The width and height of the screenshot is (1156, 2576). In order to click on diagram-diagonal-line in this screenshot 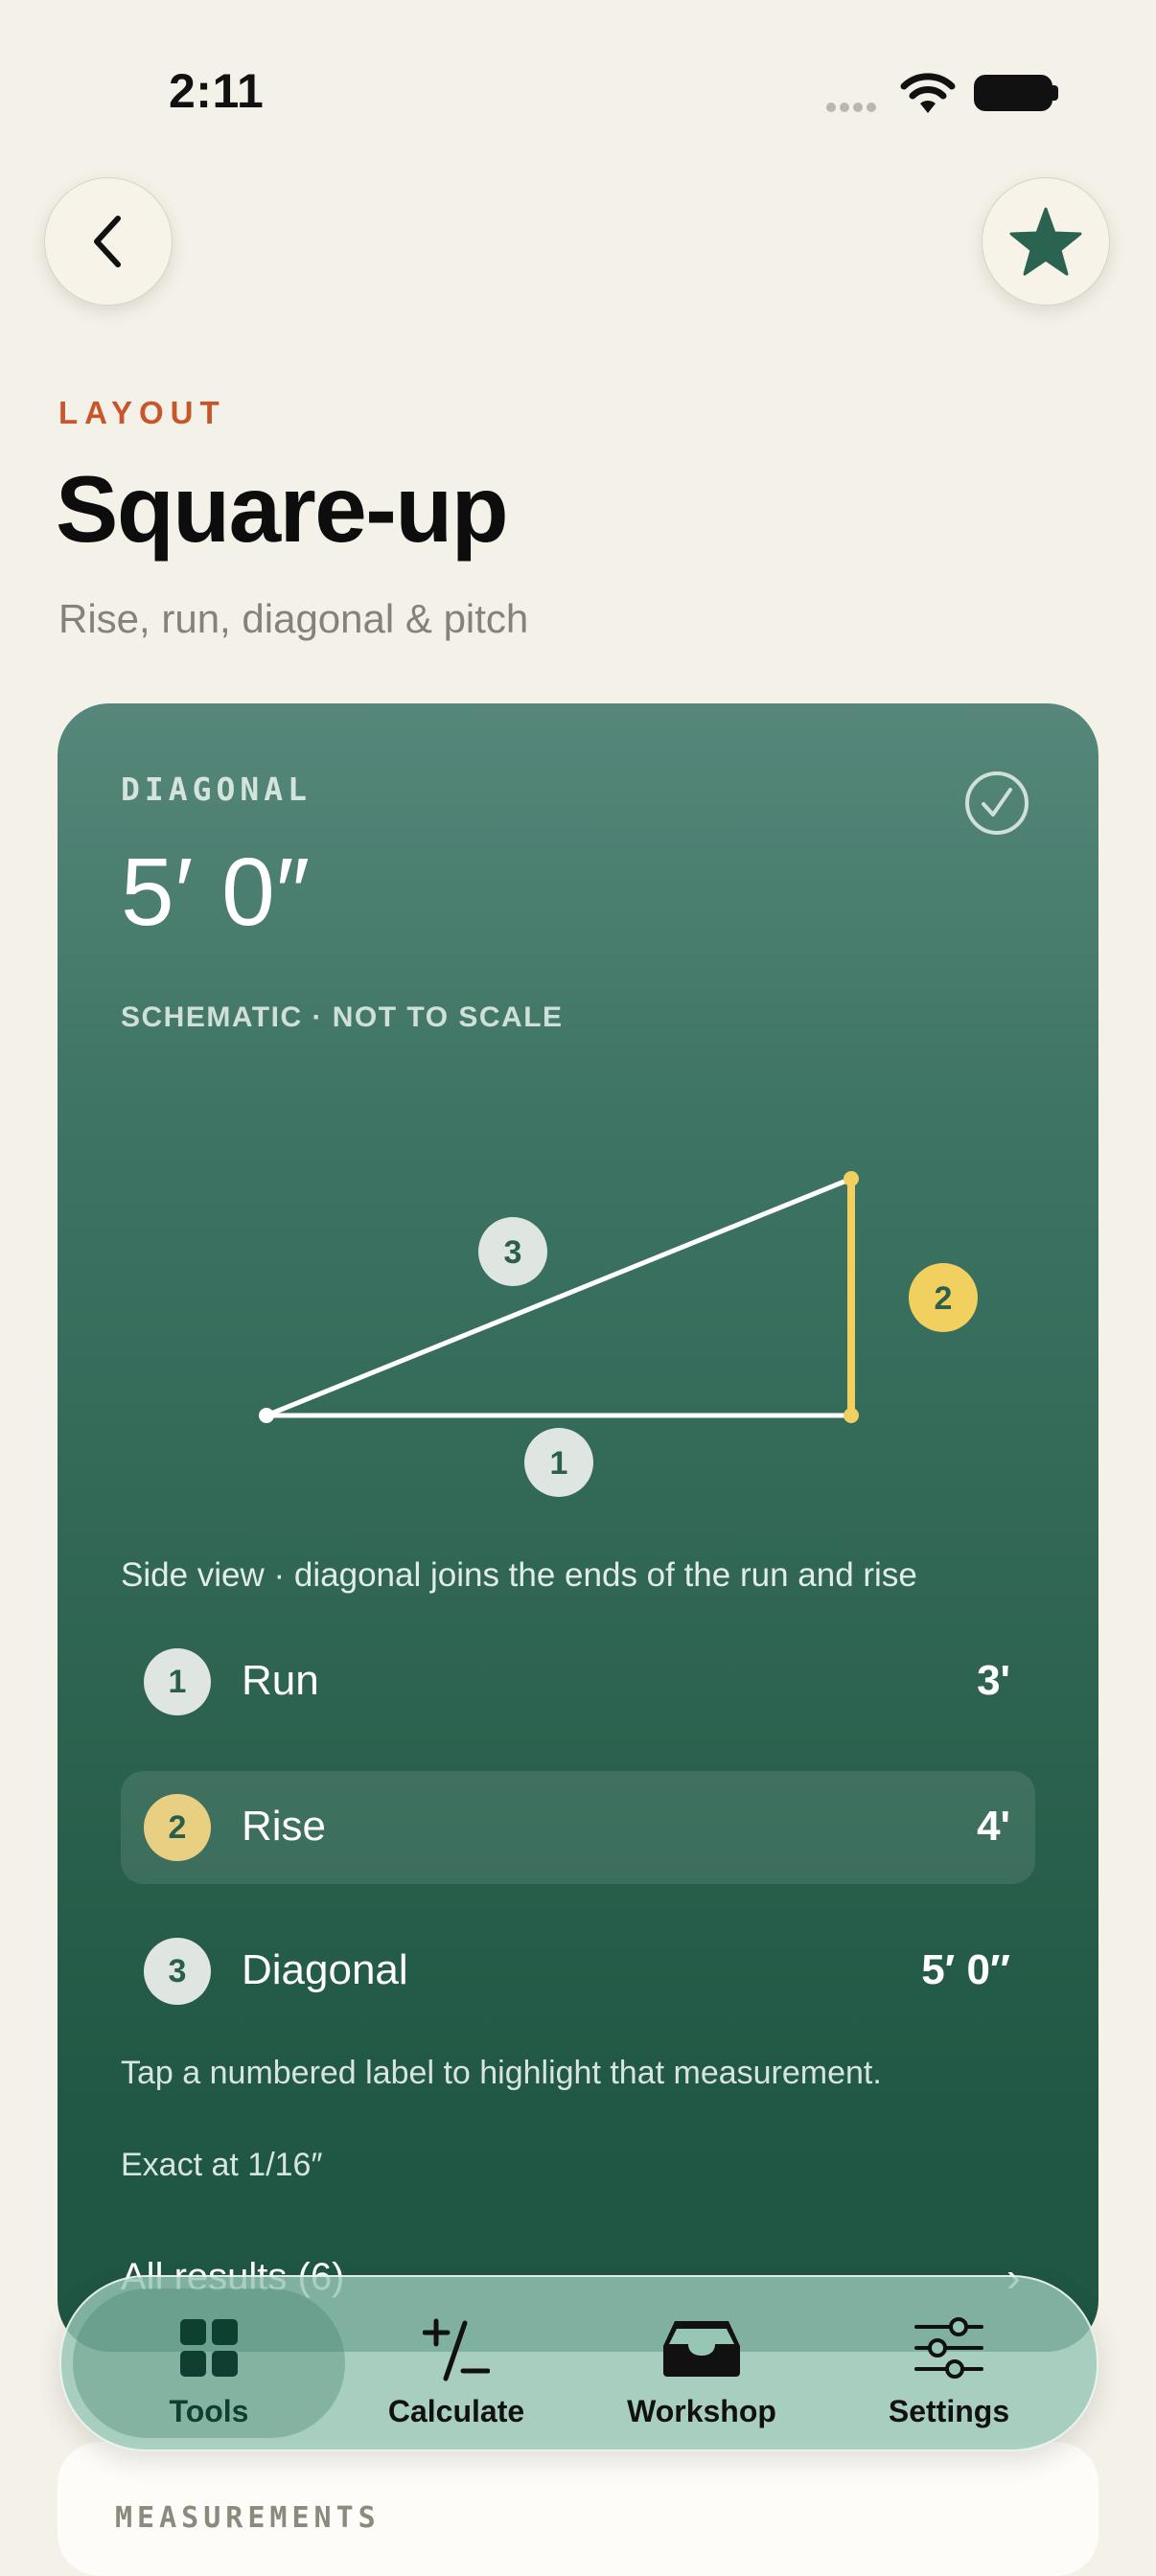, I will do `click(559, 1297)`.